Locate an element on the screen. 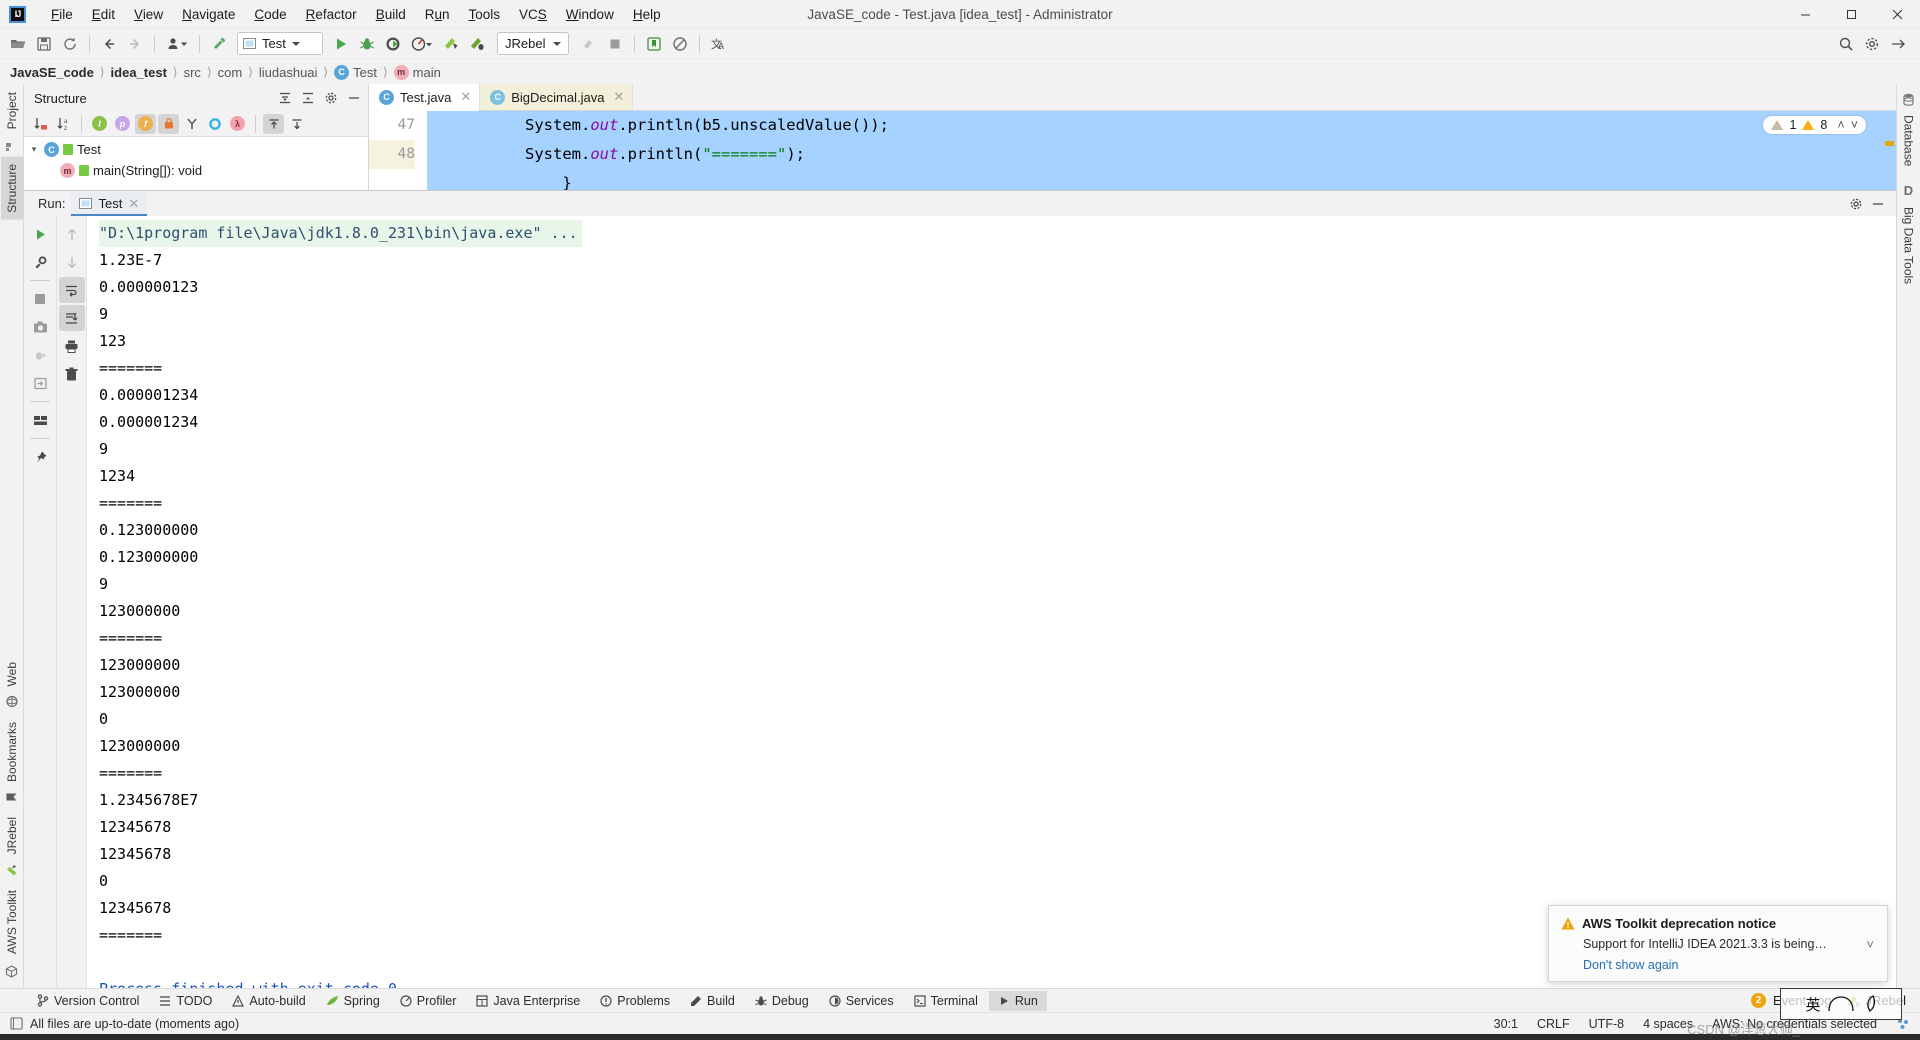  tool-window-spring: Spring is located at coordinates (353, 1001).